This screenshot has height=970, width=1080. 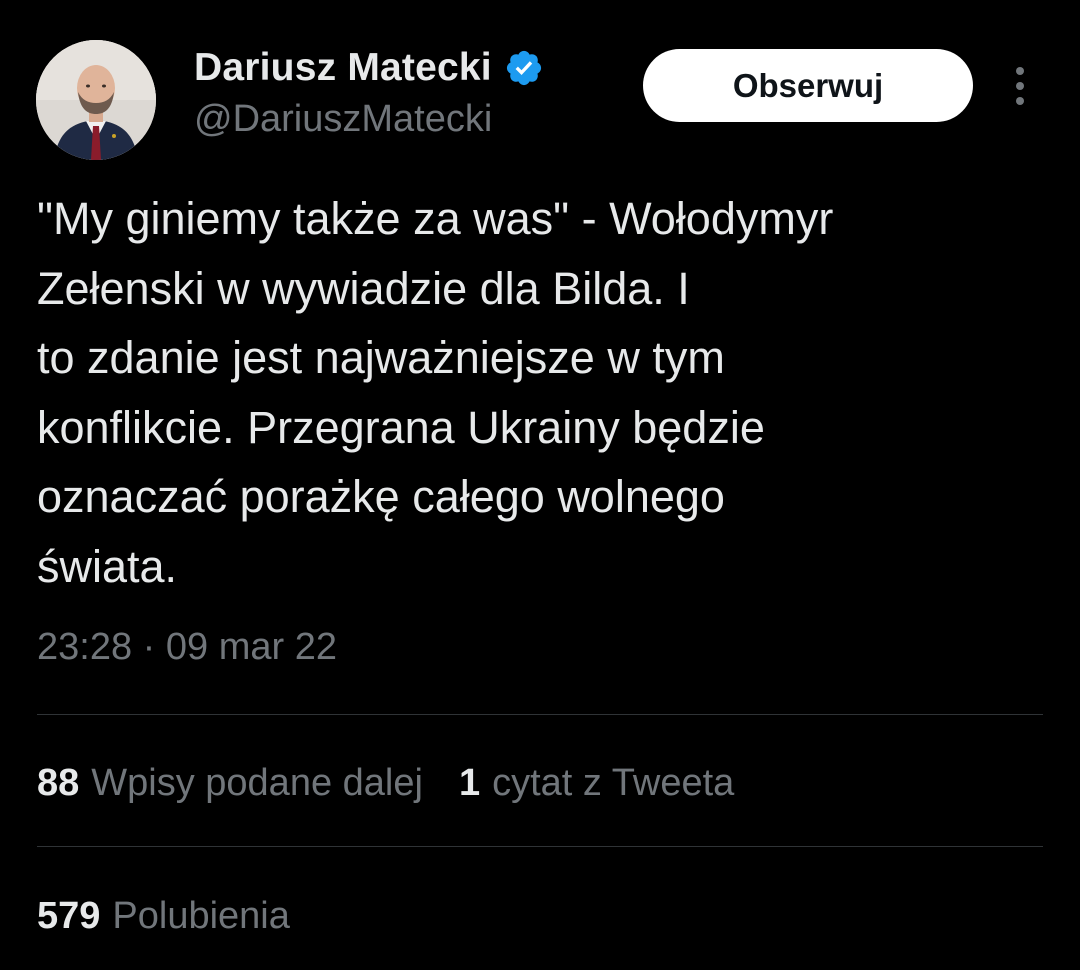 I want to click on quotes-stat: 1 cytat z Tweeta, so click(x=596, y=783).